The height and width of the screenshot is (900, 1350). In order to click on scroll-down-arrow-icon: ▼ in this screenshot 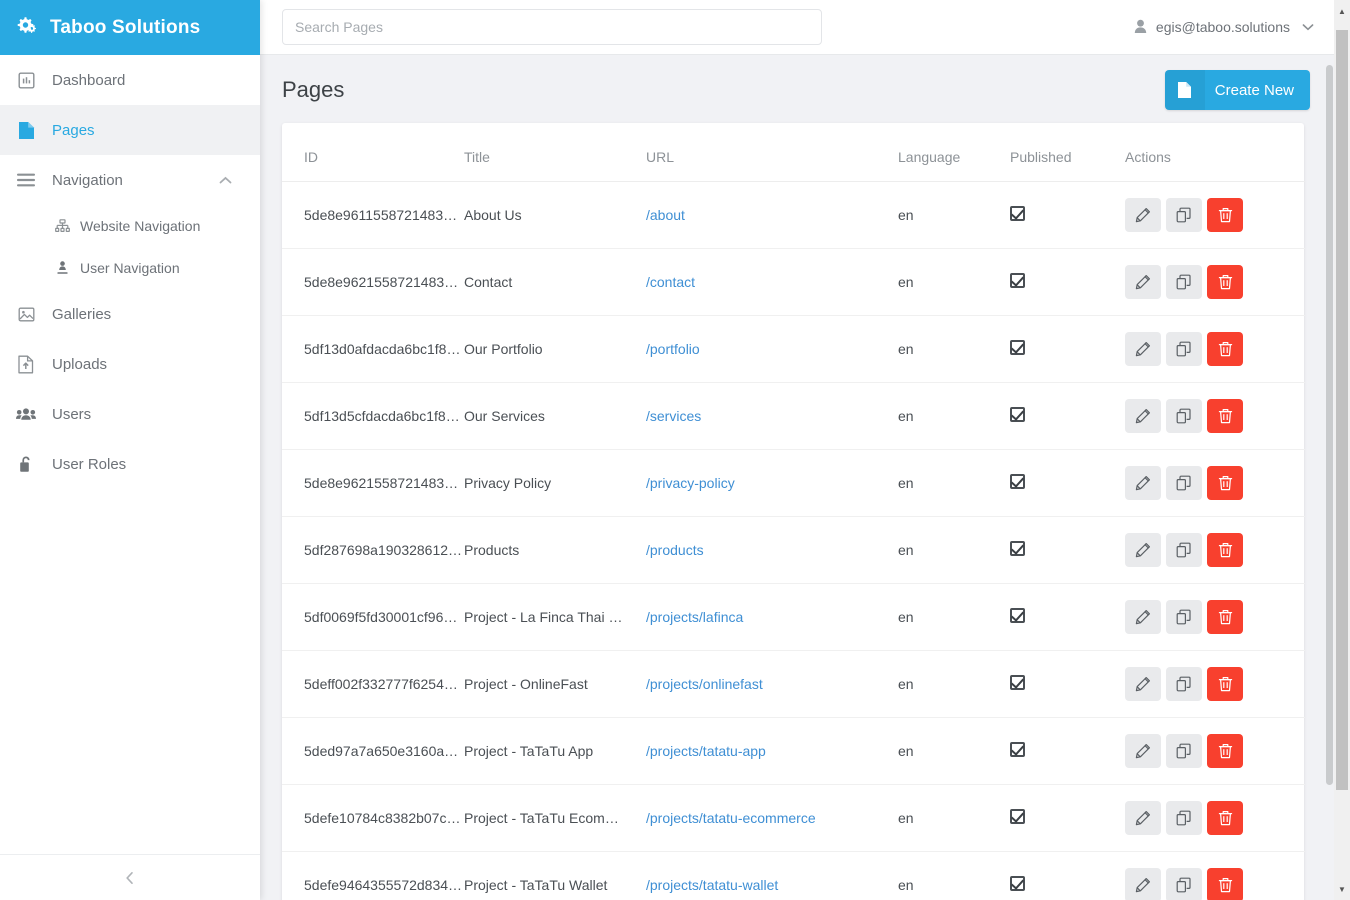, I will do `click(1342, 889)`.